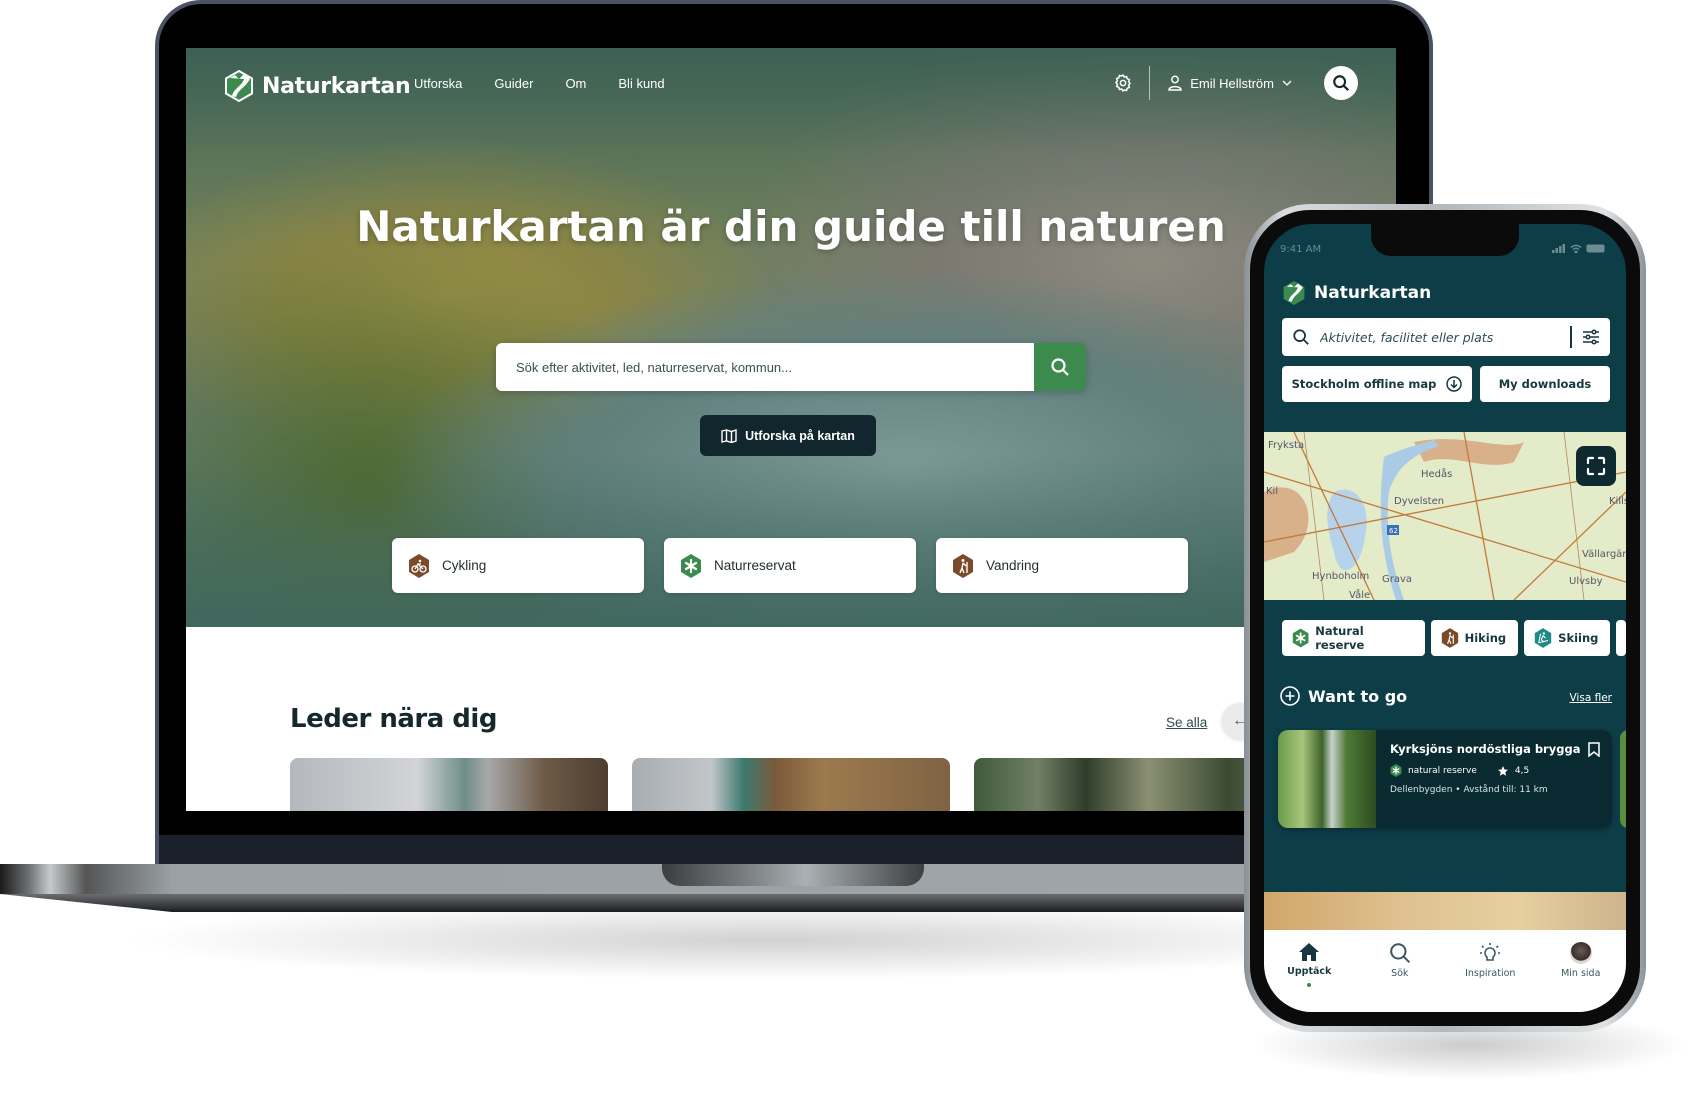 This screenshot has height=1097, width=1696. What do you see at coordinates (770, 940) in the screenshot?
I see `laptop-shadow` at bounding box center [770, 940].